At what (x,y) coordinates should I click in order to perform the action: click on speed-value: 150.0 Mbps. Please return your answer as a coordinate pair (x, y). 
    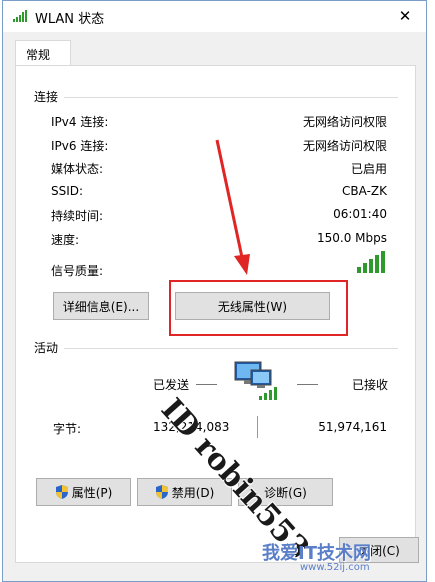
    Looking at the image, I should click on (351, 238).